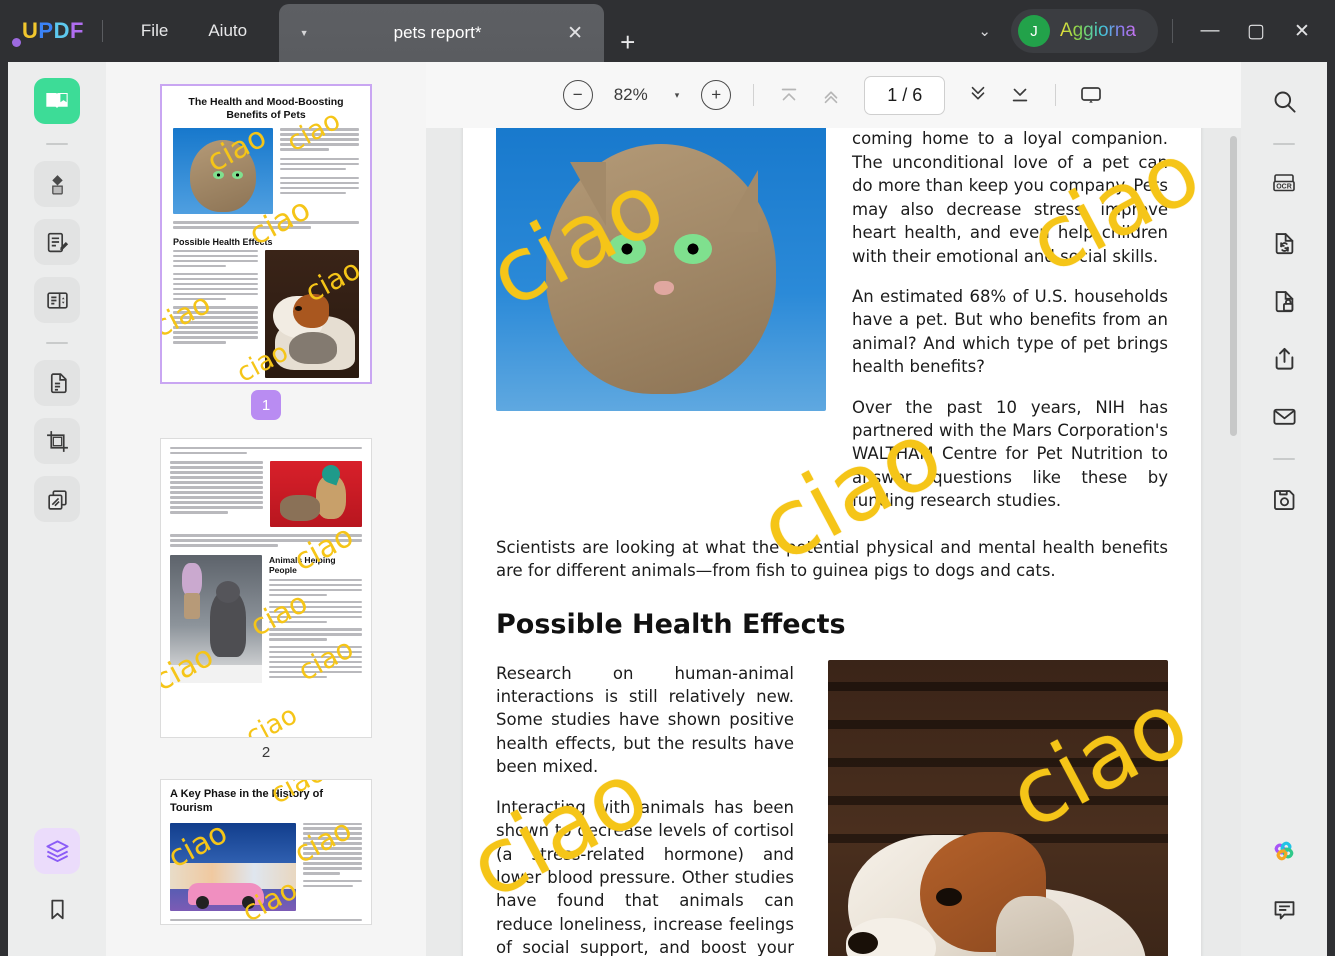 The image size is (1335, 956). Describe the element at coordinates (693, 249) in the screenshot. I see `cat-eye-right` at that location.